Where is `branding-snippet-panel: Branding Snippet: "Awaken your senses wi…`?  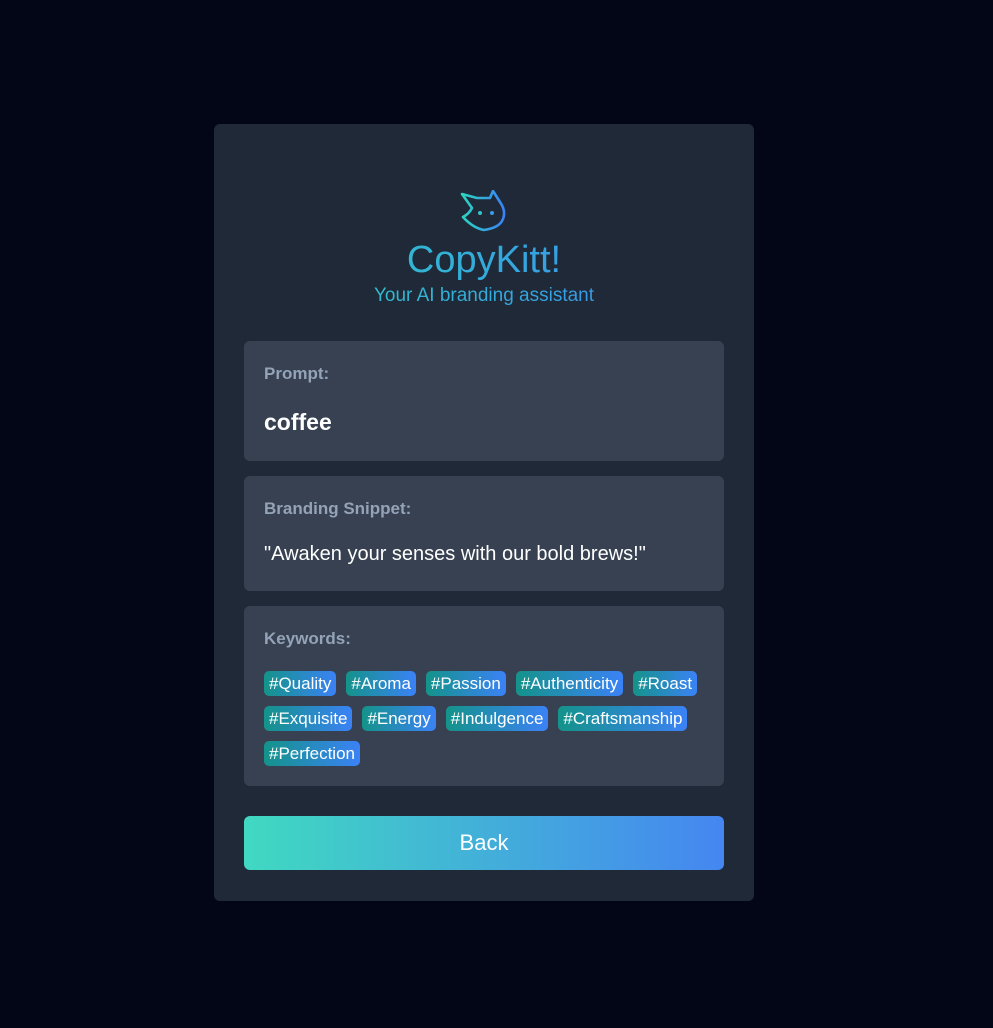
branding-snippet-panel: Branding Snippet: "Awaken your senses wi… is located at coordinates (484, 533).